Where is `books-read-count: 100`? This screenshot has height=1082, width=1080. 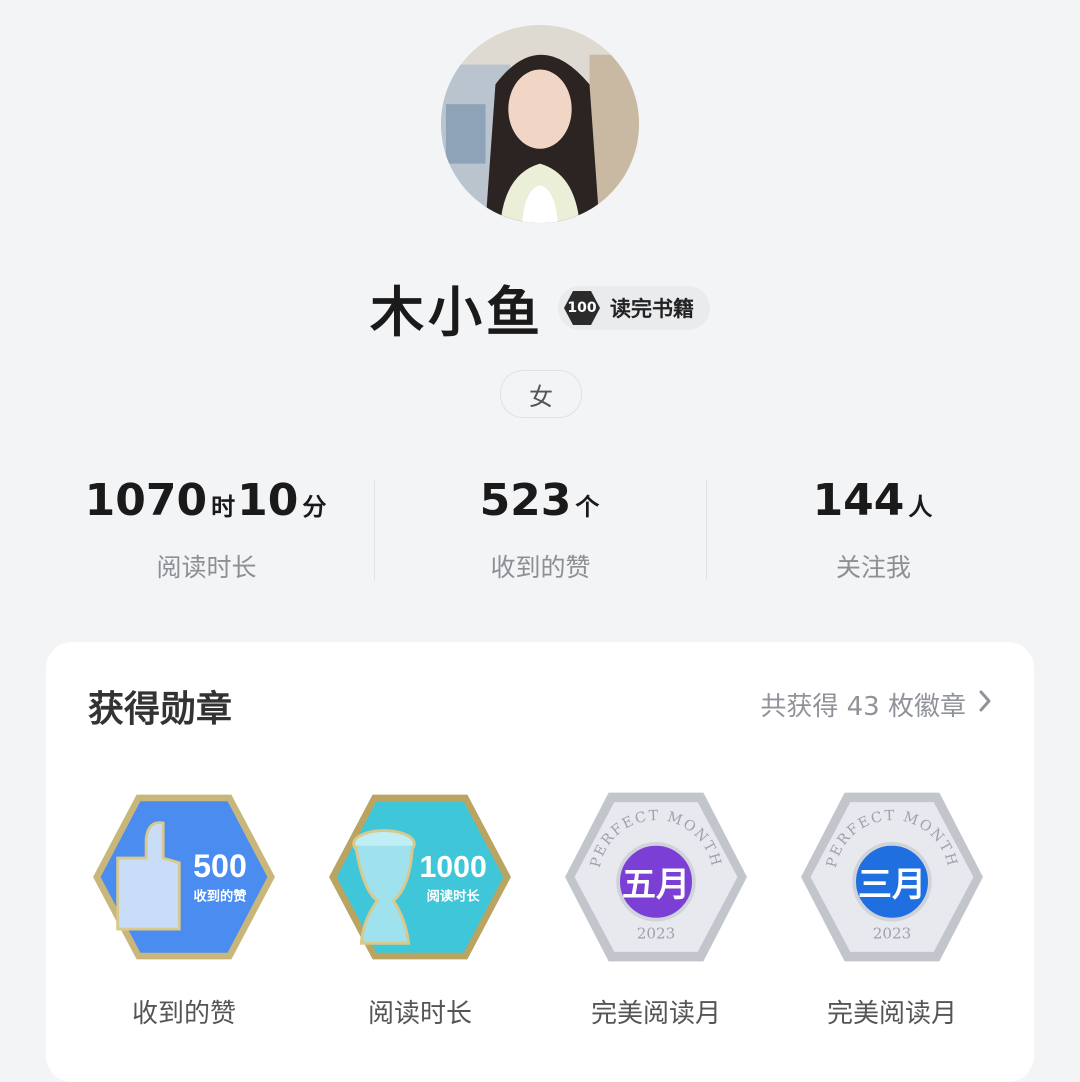 books-read-count: 100 is located at coordinates (582, 307).